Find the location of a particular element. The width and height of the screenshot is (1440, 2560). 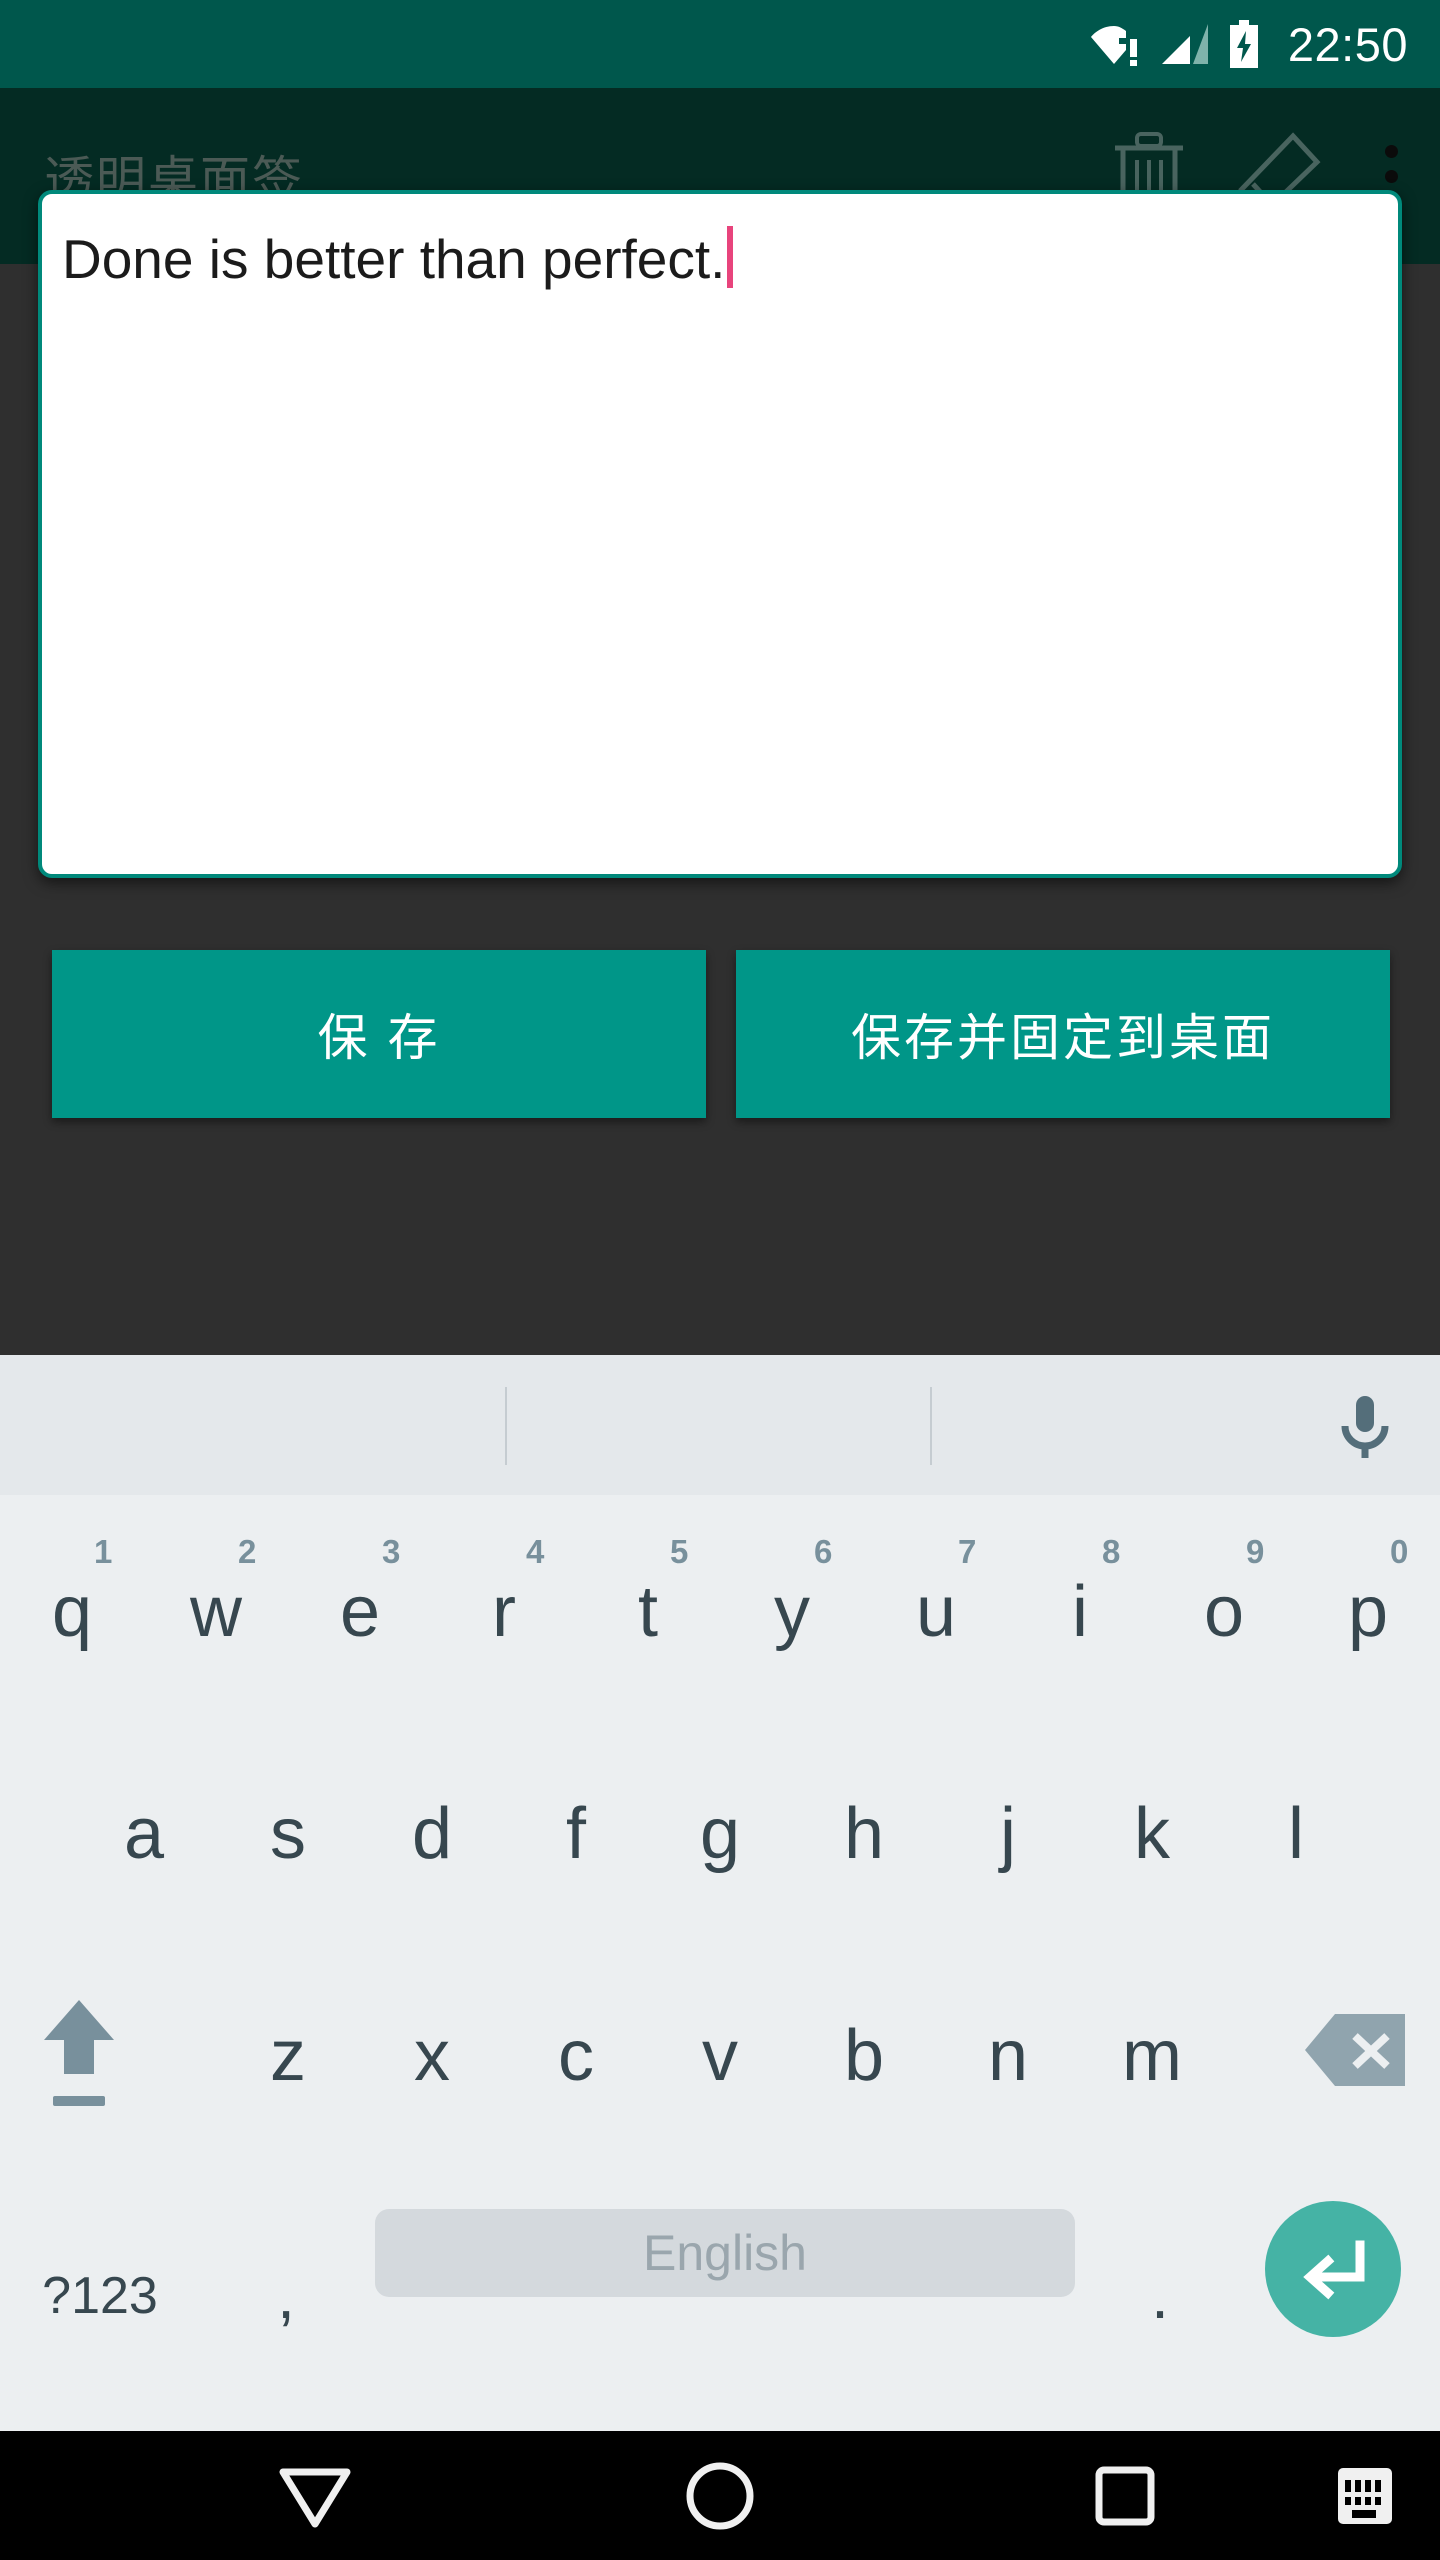

key-w: 2 w is located at coordinates (216, 1606).